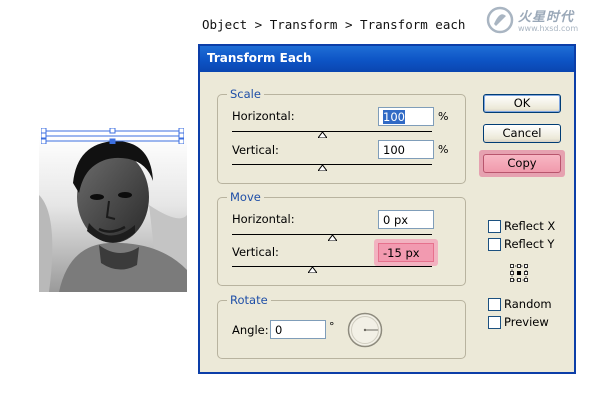 The image size is (600, 402). Describe the element at coordinates (245, 94) in the screenshot. I see `scale-legend: Scale` at that location.